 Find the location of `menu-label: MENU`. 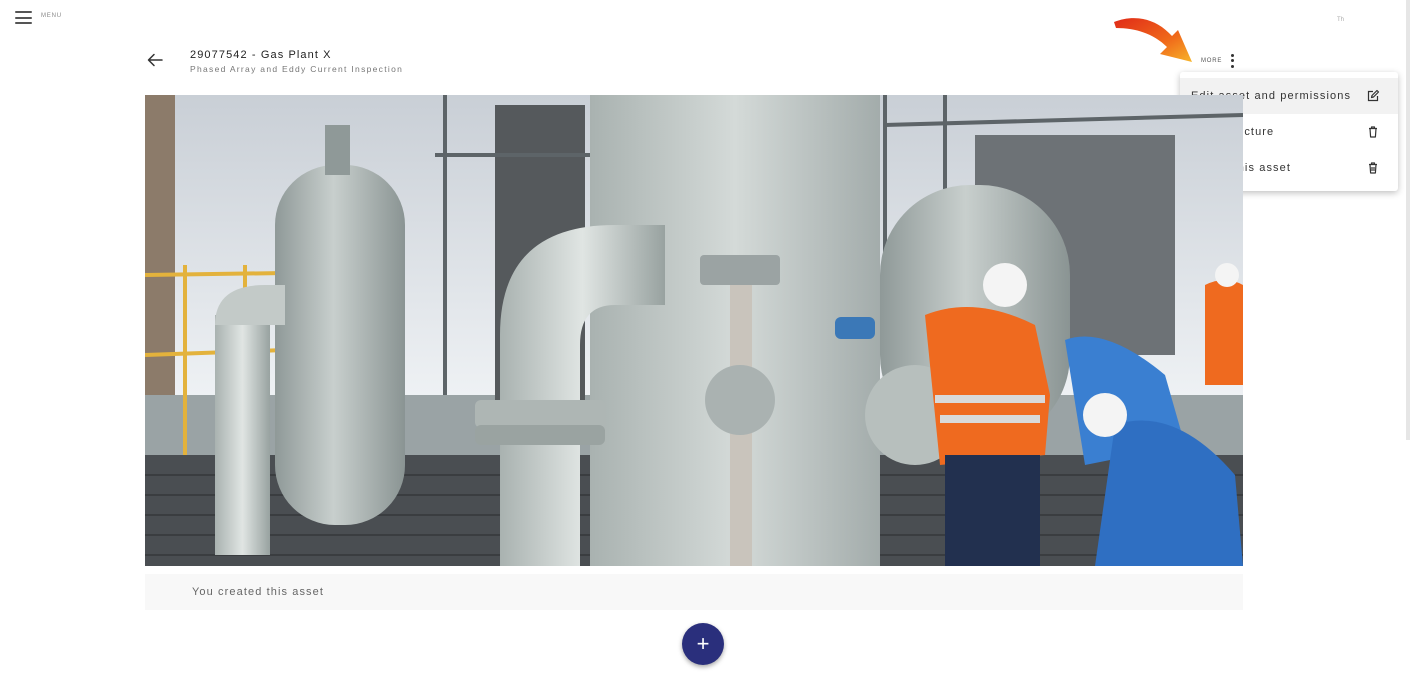

menu-label: MENU is located at coordinates (51, 16).